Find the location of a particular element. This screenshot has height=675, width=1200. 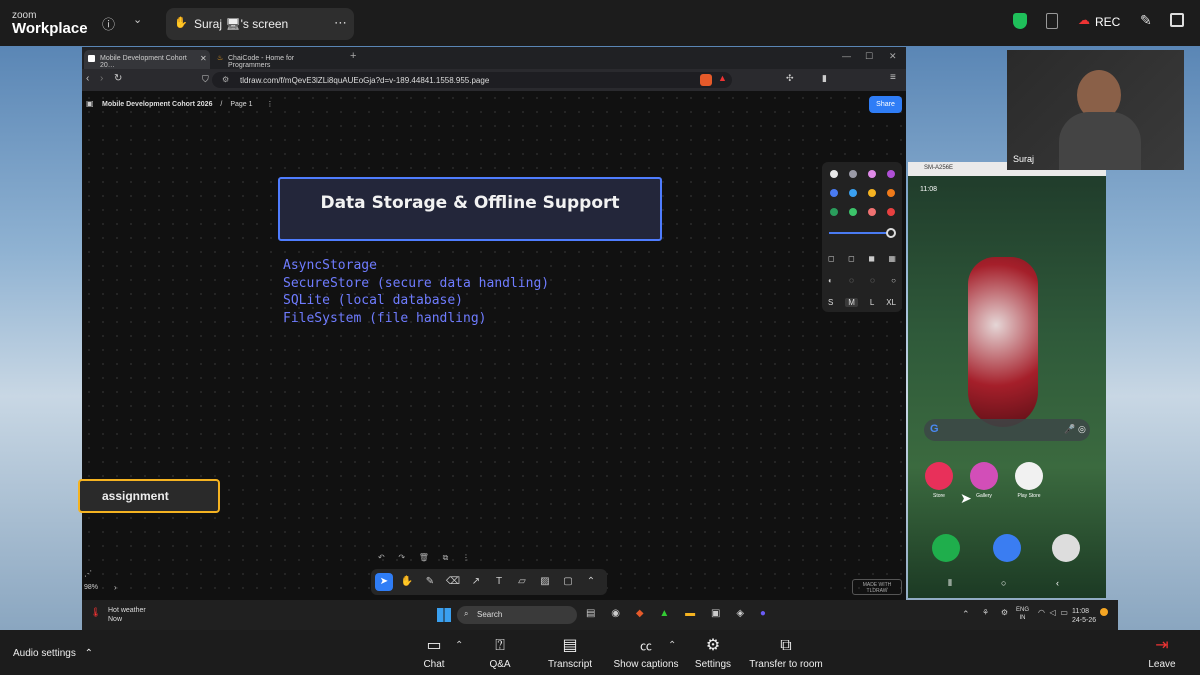

apps-icon is located at coordinates (1177, 20).